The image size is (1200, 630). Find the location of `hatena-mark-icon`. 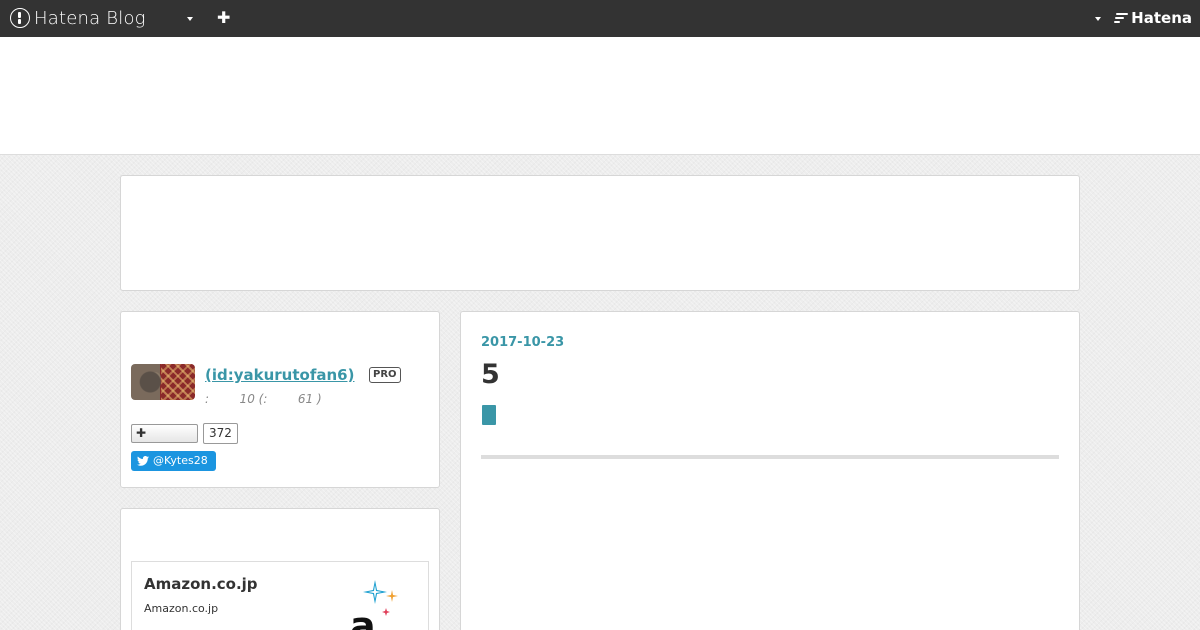

hatena-mark-icon is located at coordinates (1121, 18).